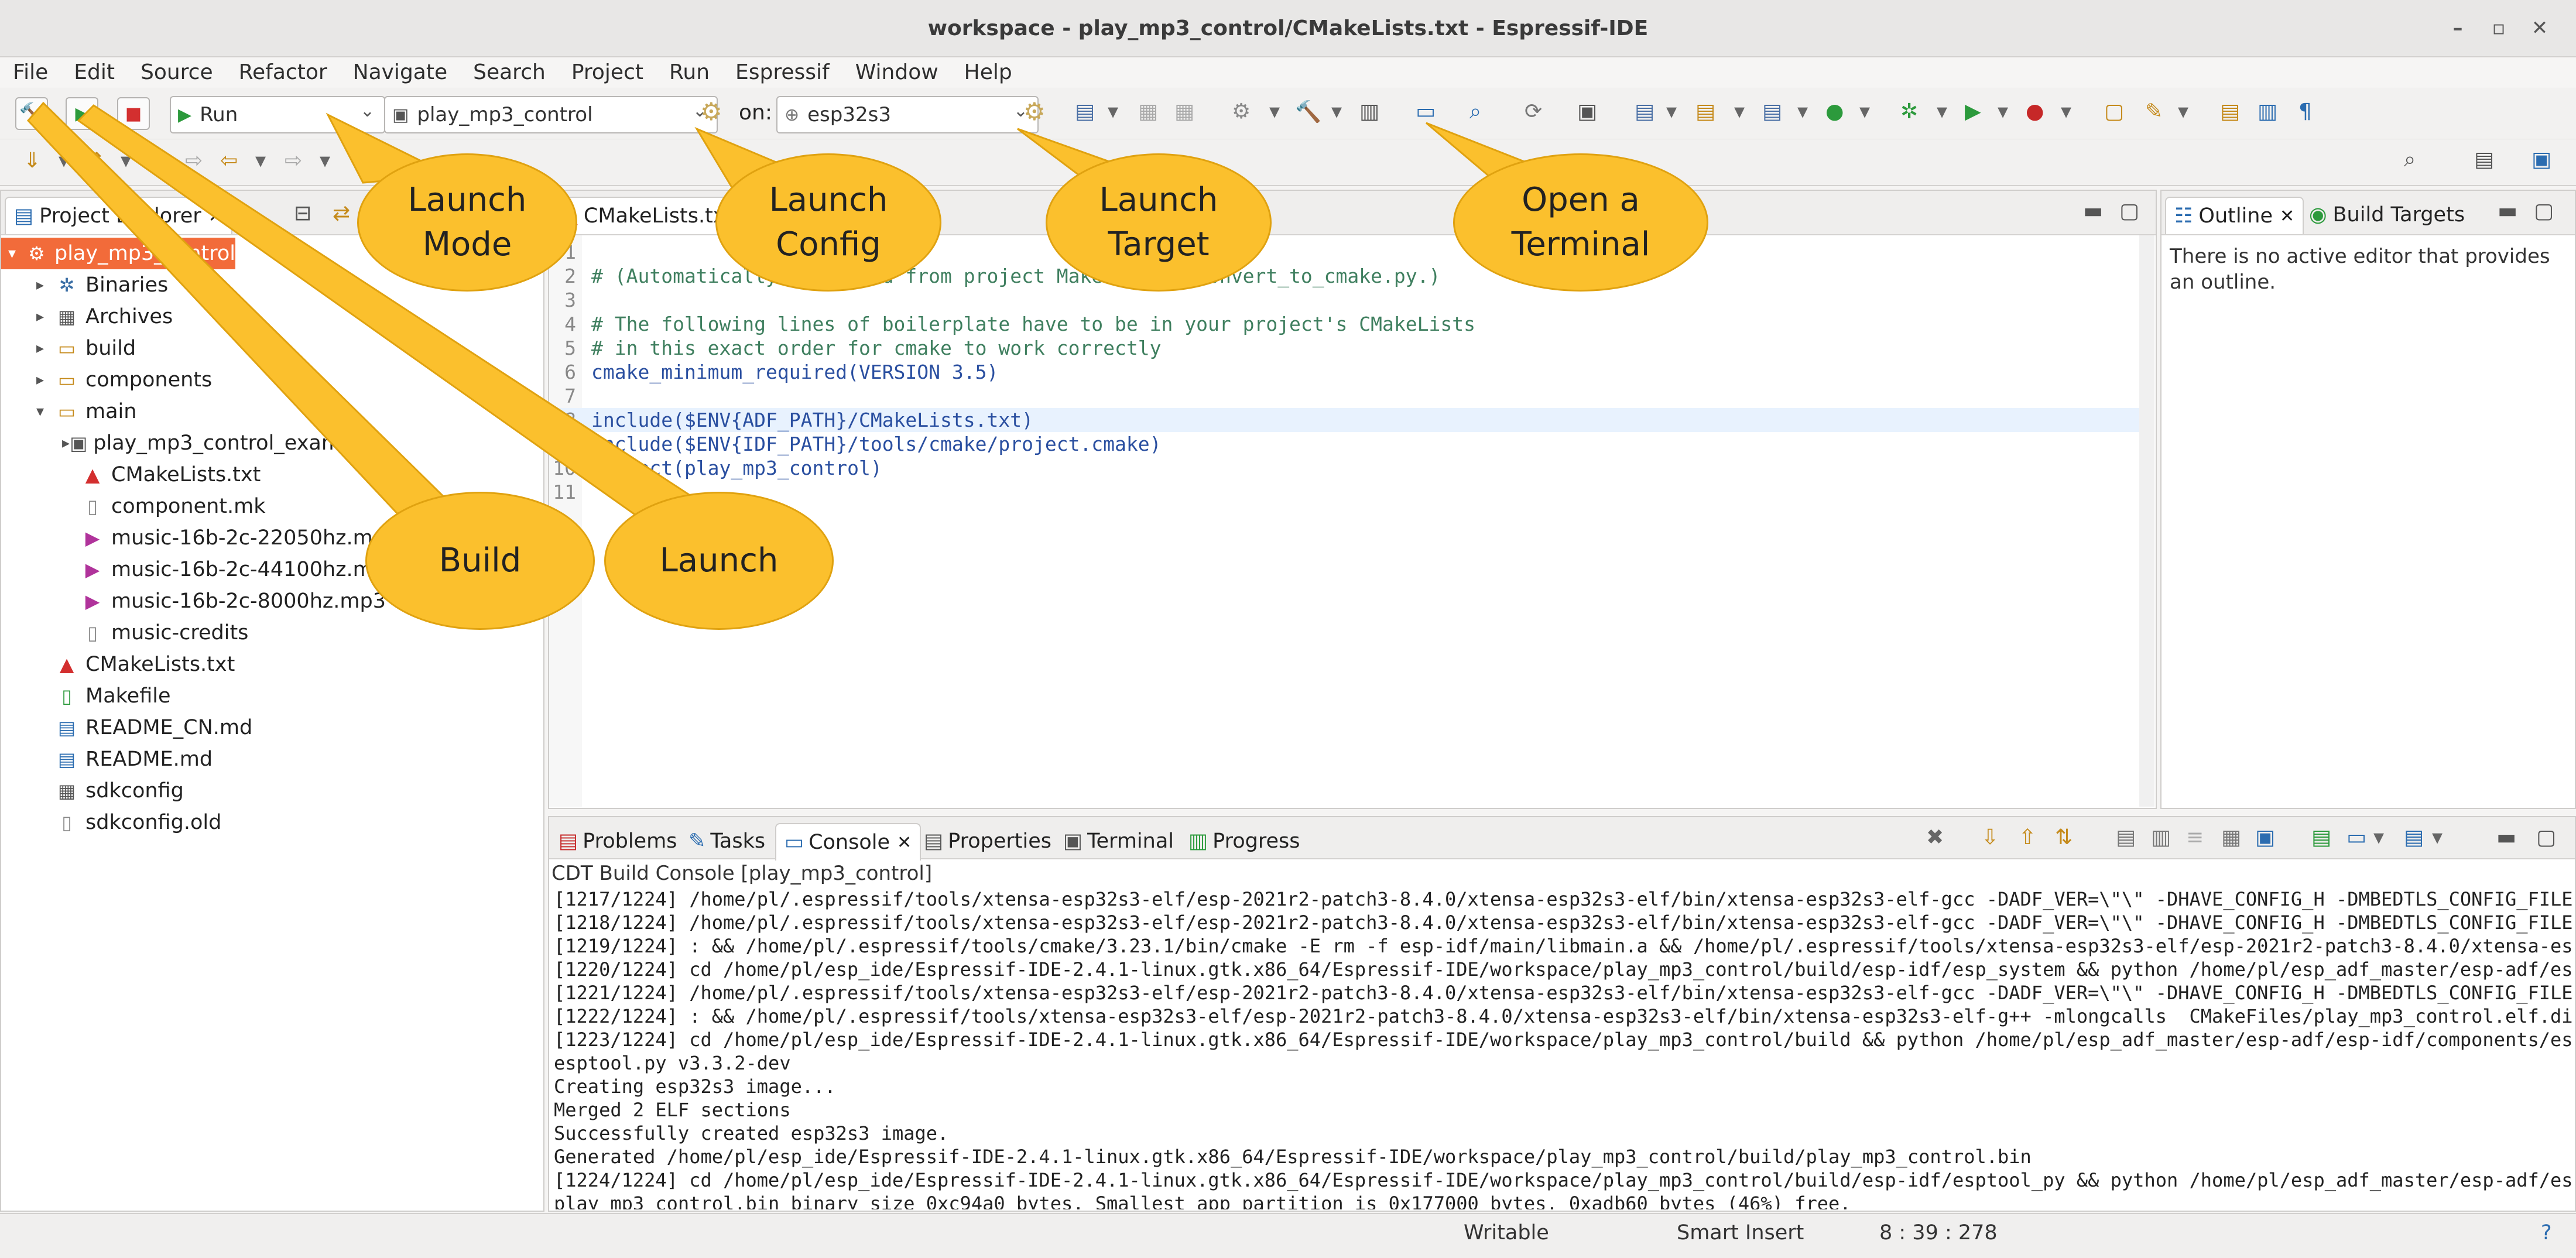 The height and width of the screenshot is (1258, 2576). I want to click on callout-launch-config: Launch Config, so click(828, 223).